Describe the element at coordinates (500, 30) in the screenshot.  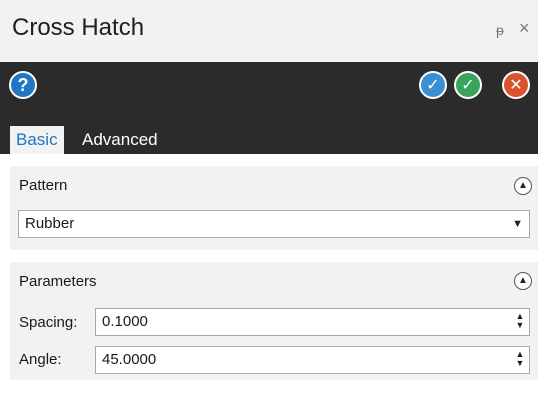
I see `pin-icon: ᵽ` at that location.